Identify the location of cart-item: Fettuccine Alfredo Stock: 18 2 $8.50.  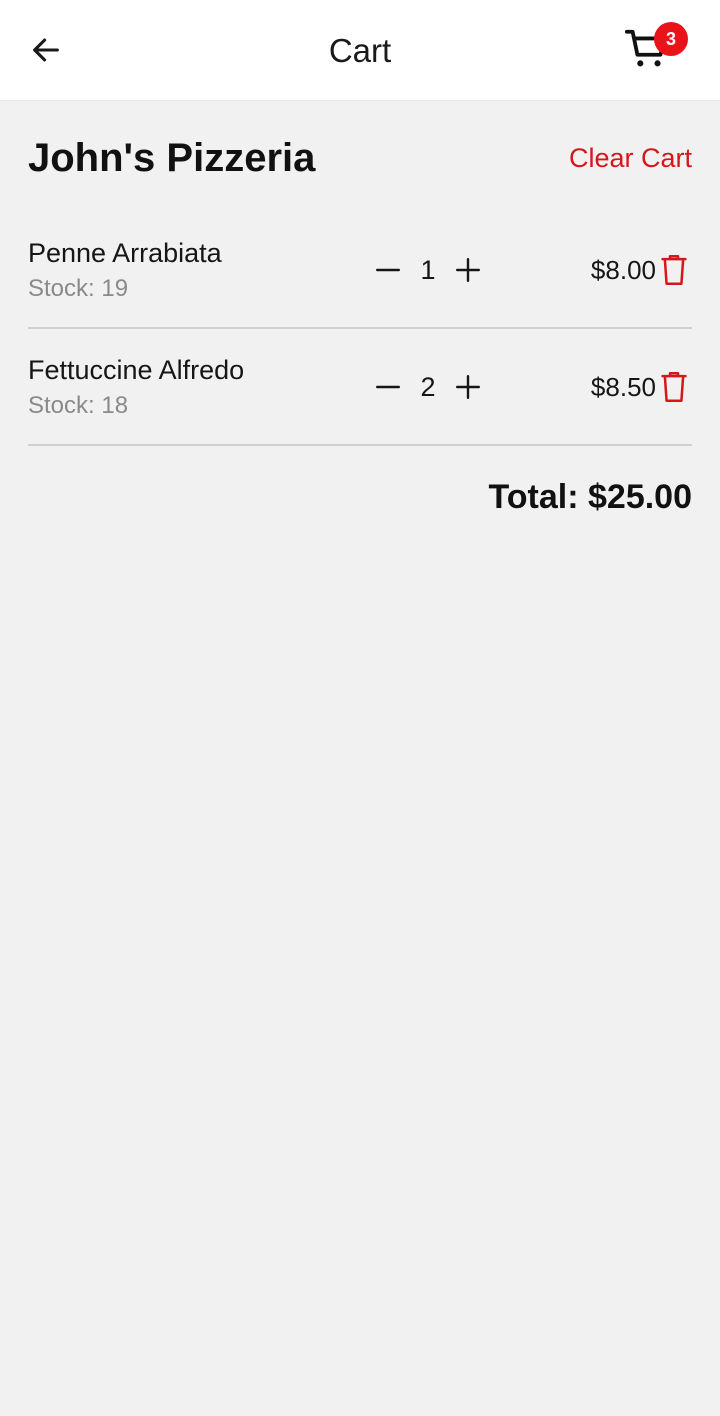
(360, 387).